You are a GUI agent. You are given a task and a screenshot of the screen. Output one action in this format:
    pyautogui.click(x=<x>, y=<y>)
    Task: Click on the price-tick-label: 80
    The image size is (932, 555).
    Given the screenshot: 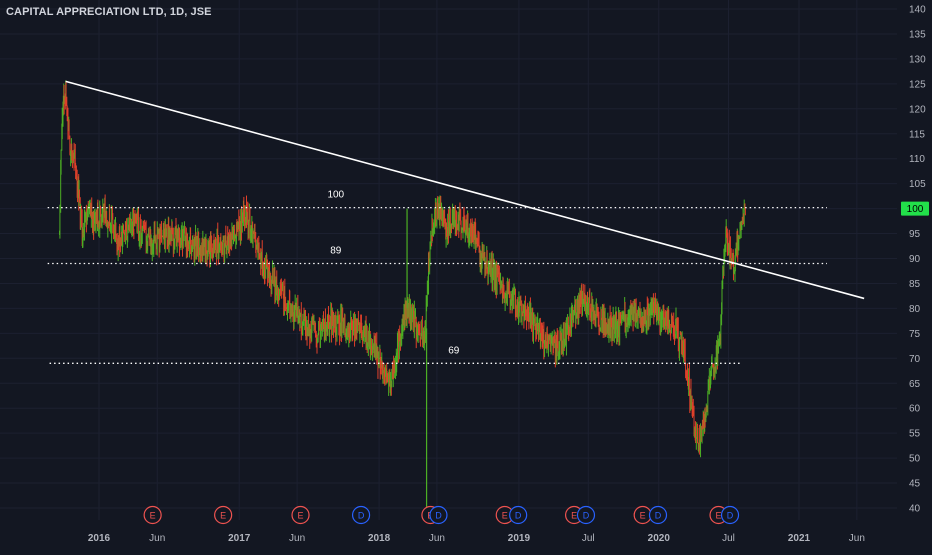 What is the action you would take?
    pyautogui.click(x=915, y=309)
    